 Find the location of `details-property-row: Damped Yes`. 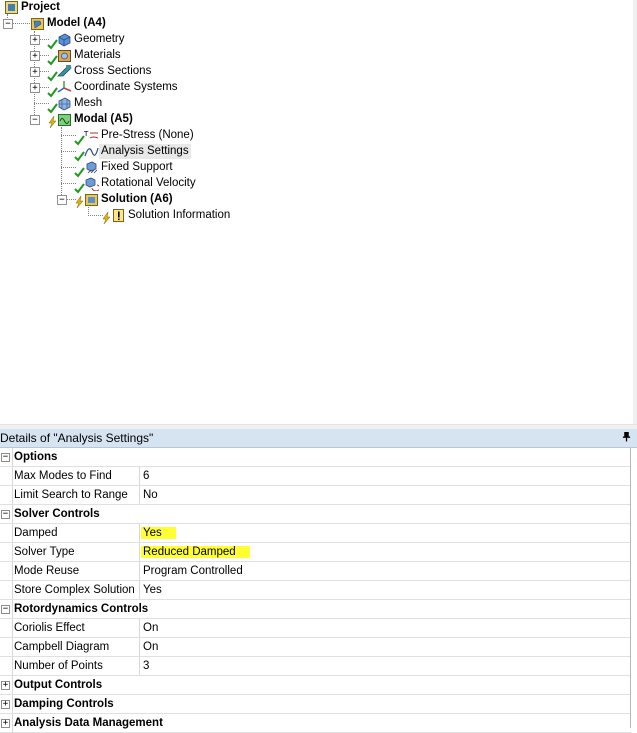

details-property-row: Damped Yes is located at coordinates (315, 533).